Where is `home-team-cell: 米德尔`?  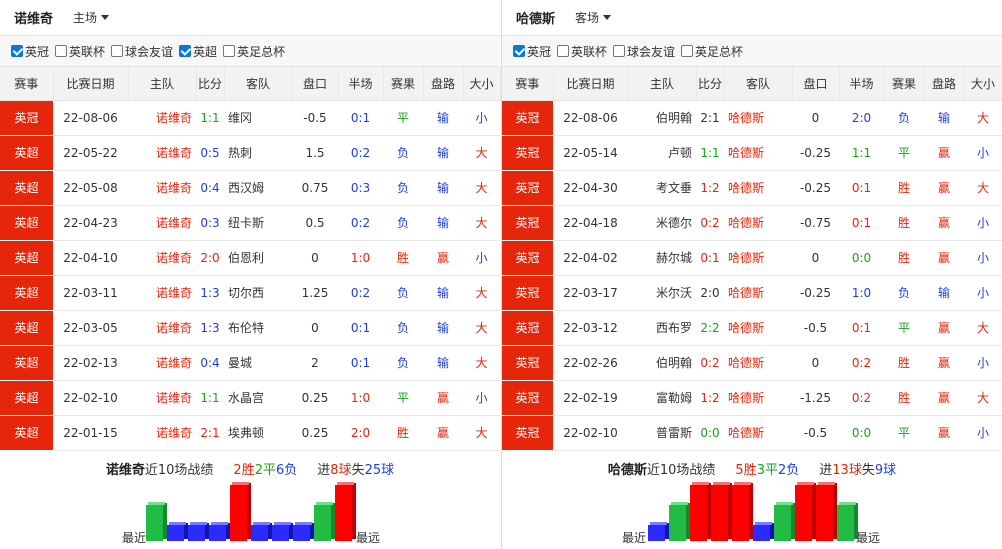
home-team-cell: 米德尔 is located at coordinates (662, 223).